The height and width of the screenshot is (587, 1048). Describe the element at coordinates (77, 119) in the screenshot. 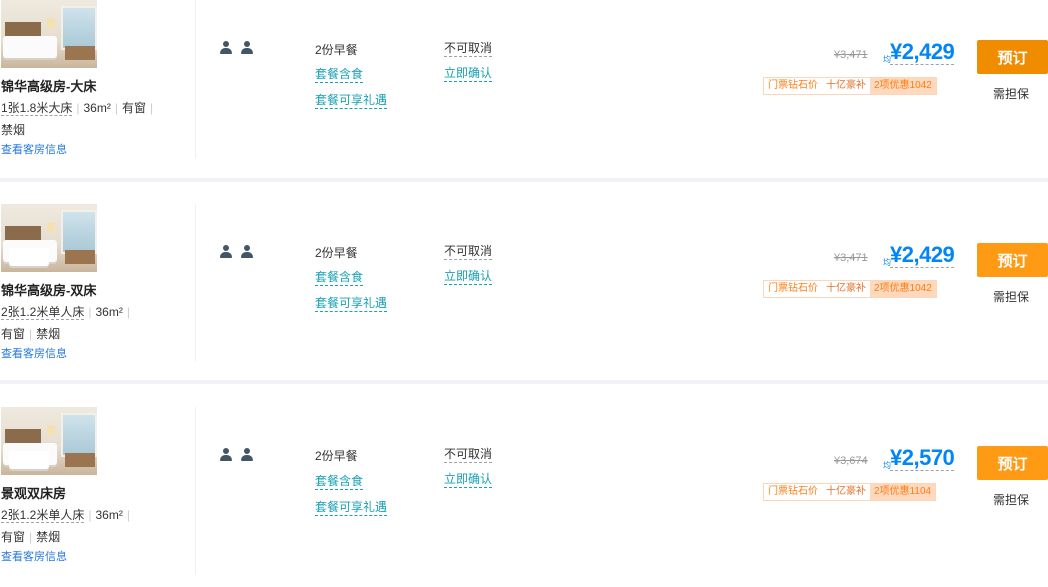

I see `room-specs: 1张1.8米大床 | 36m² | 有窗 | 禁烟` at that location.